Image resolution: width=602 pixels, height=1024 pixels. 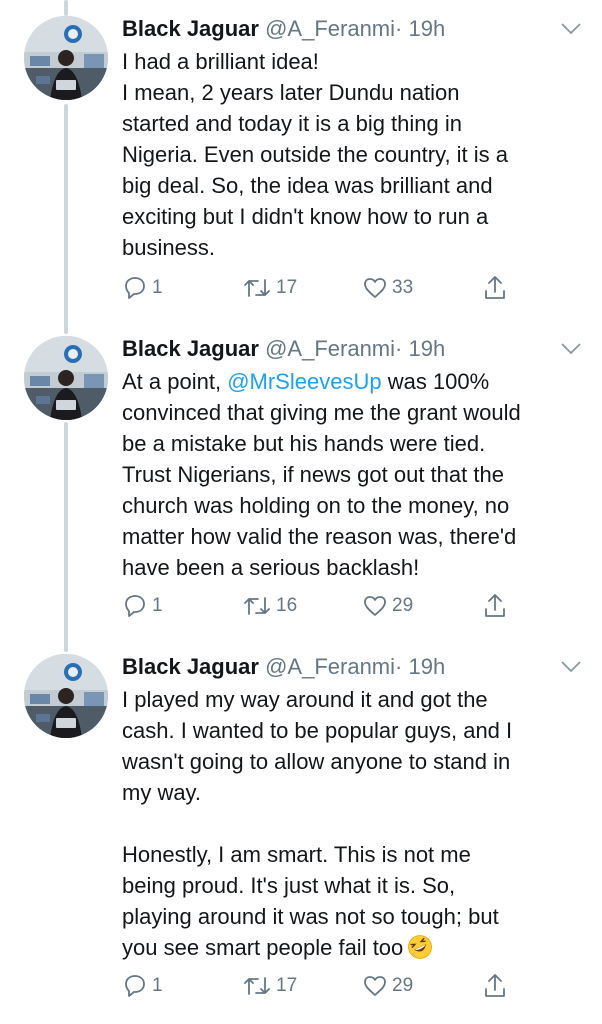 What do you see at coordinates (168, 247) in the screenshot?
I see `text-line: business.` at bounding box center [168, 247].